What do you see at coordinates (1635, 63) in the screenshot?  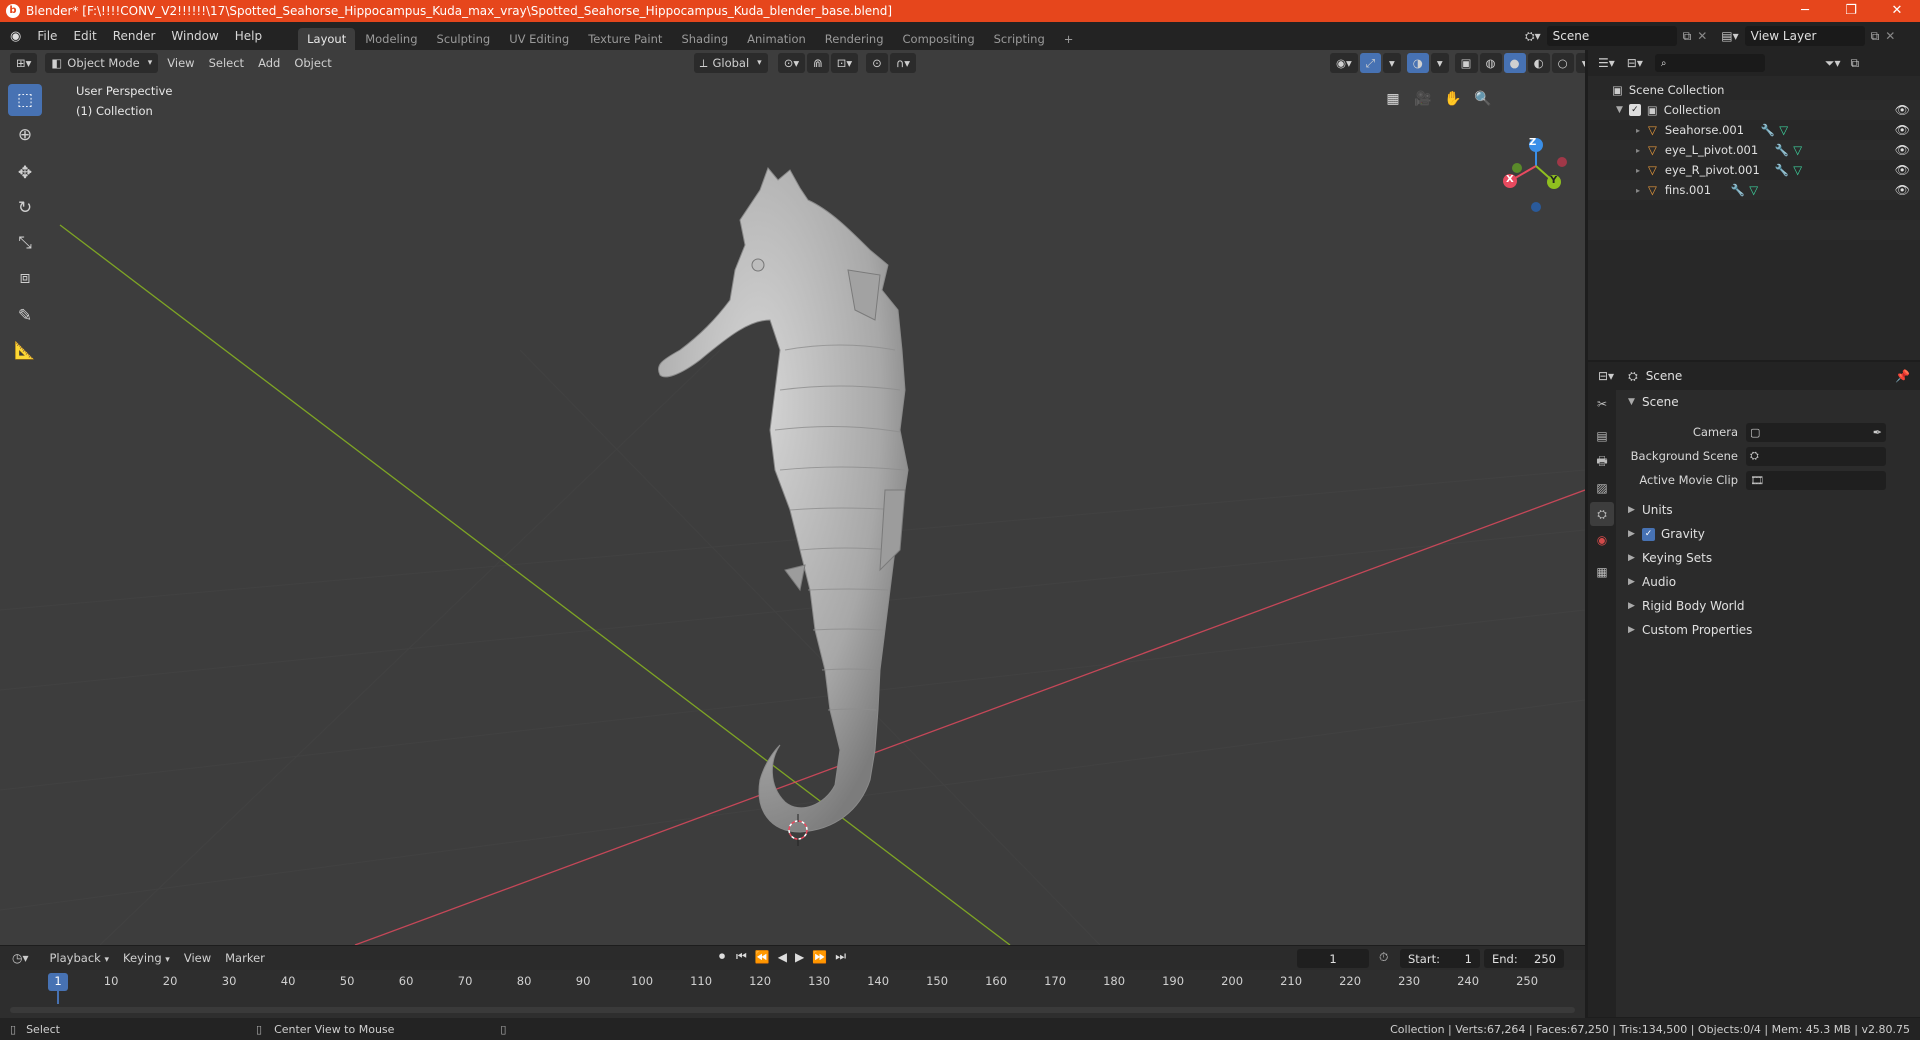 I see `display-mode-icon: ⊟▾` at bounding box center [1635, 63].